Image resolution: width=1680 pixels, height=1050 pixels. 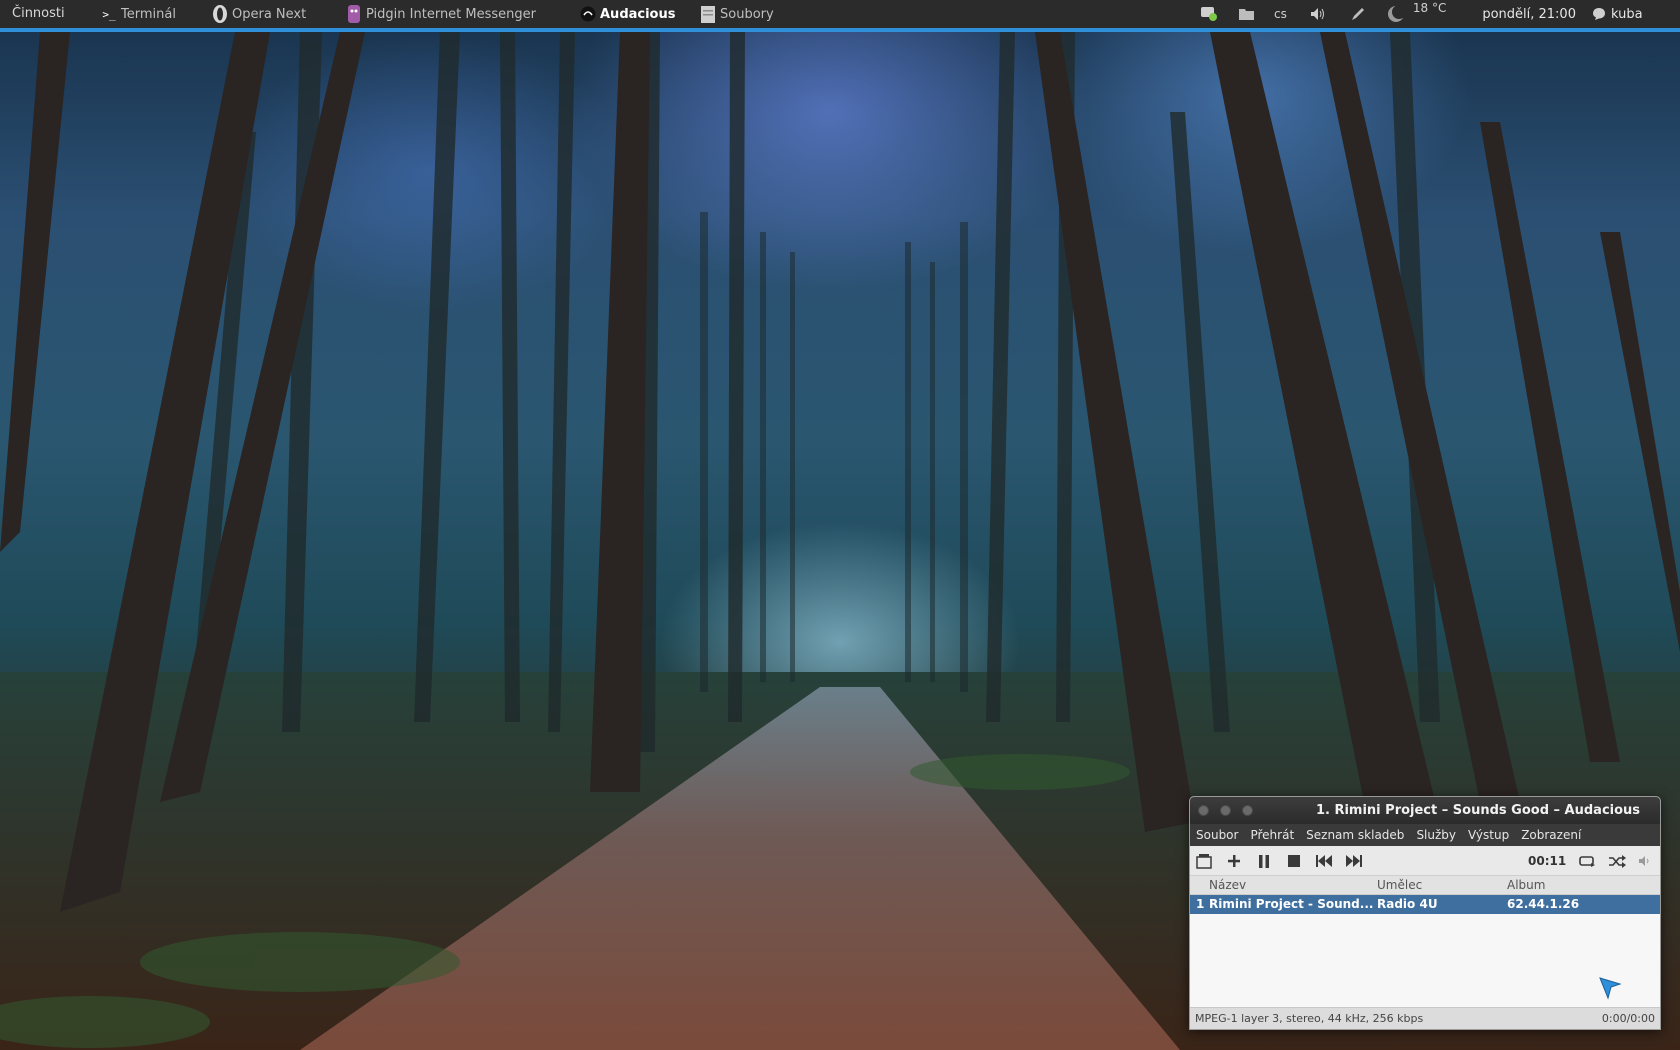 What do you see at coordinates (638, 14) in the screenshot?
I see `task-label: Audacious` at bounding box center [638, 14].